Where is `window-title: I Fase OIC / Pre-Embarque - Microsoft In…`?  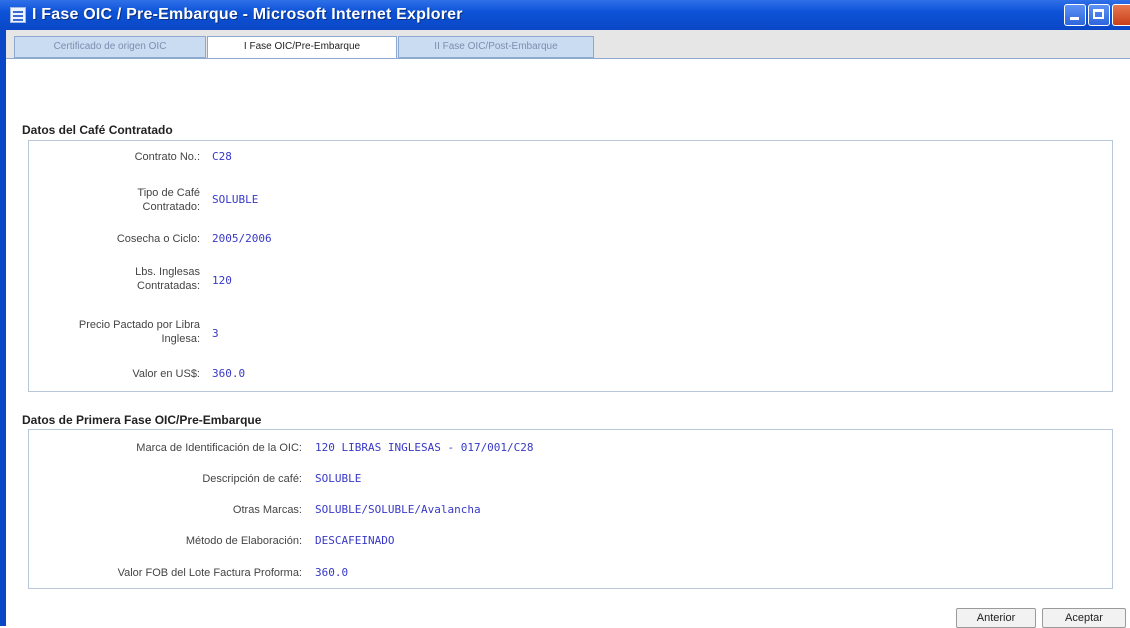
window-title: I Fase OIC / Pre-Embarque - Microsoft In… is located at coordinates (247, 14).